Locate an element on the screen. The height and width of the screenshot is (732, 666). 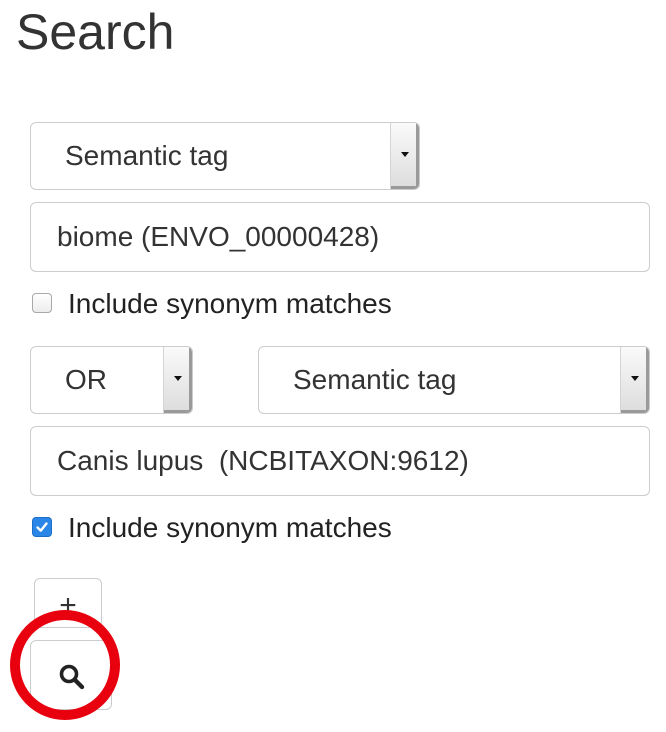
add-term-label: + is located at coordinates (68, 605).